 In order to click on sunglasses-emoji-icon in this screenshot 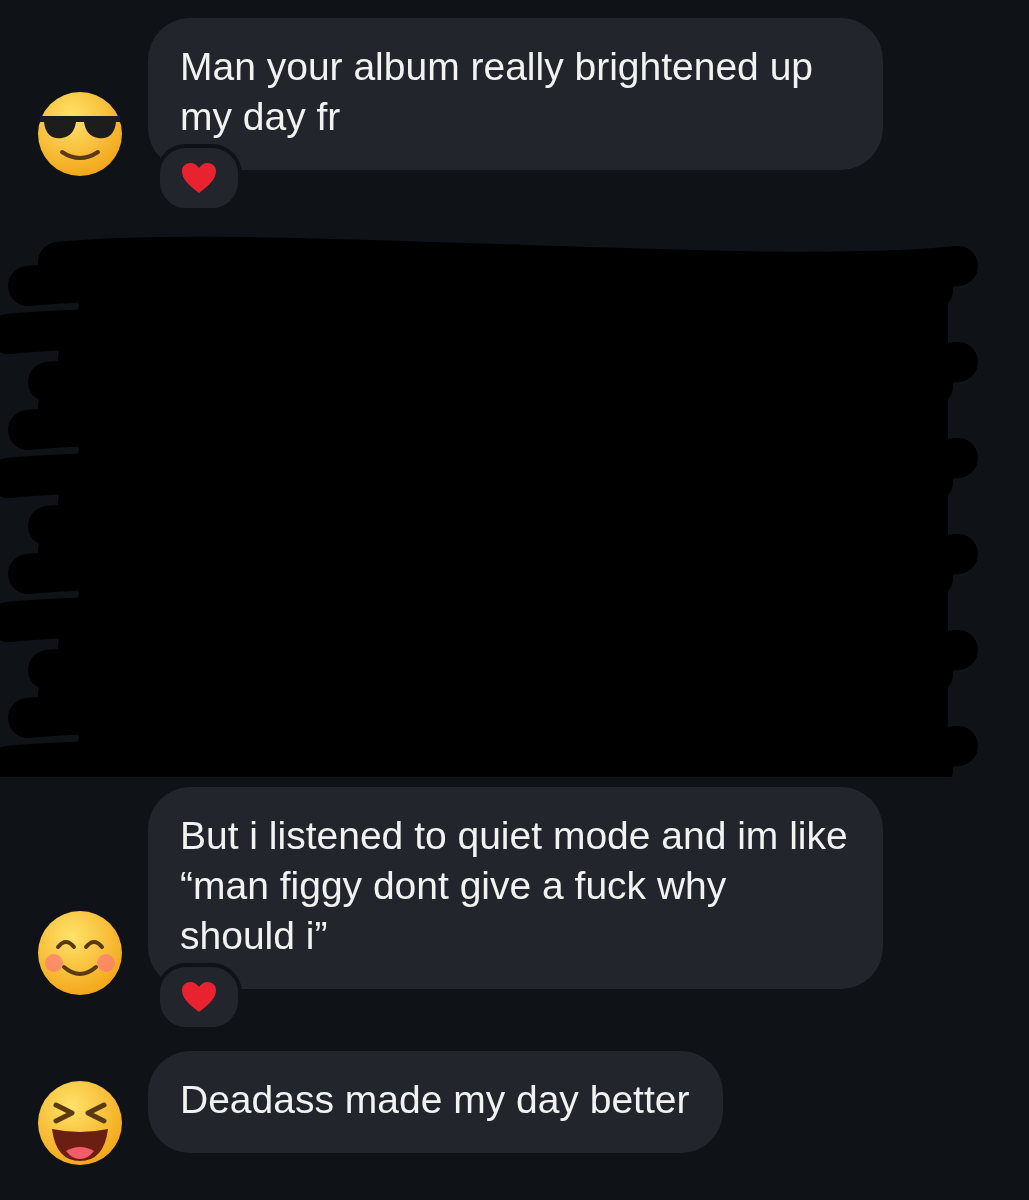, I will do `click(80, 134)`.